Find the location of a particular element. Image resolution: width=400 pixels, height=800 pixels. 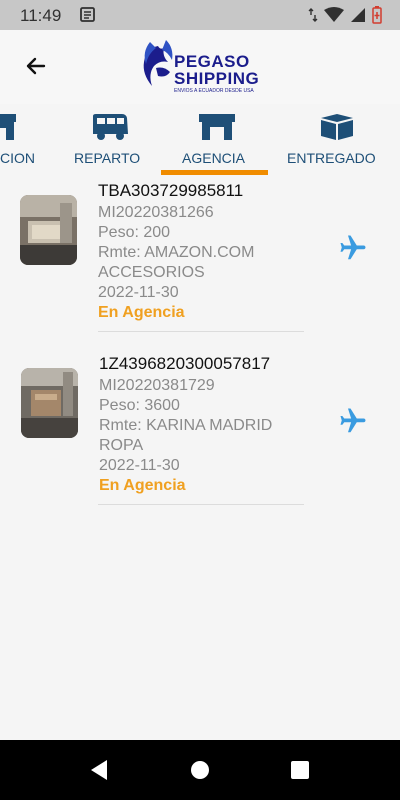

package-weight: Peso: 200 is located at coordinates (134, 232).